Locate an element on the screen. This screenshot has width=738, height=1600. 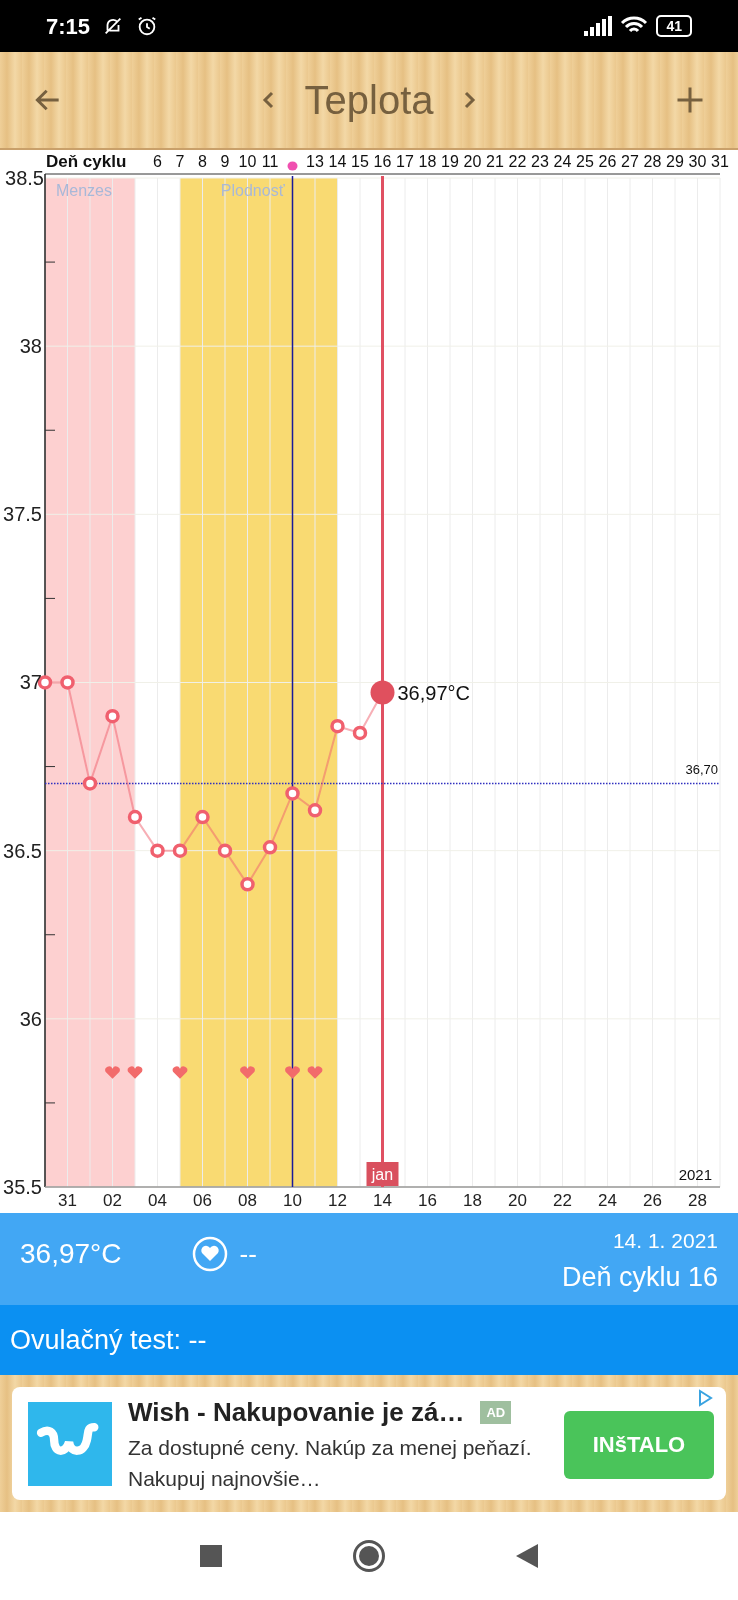
date-label: 14 is located at coordinates (382, 1200).